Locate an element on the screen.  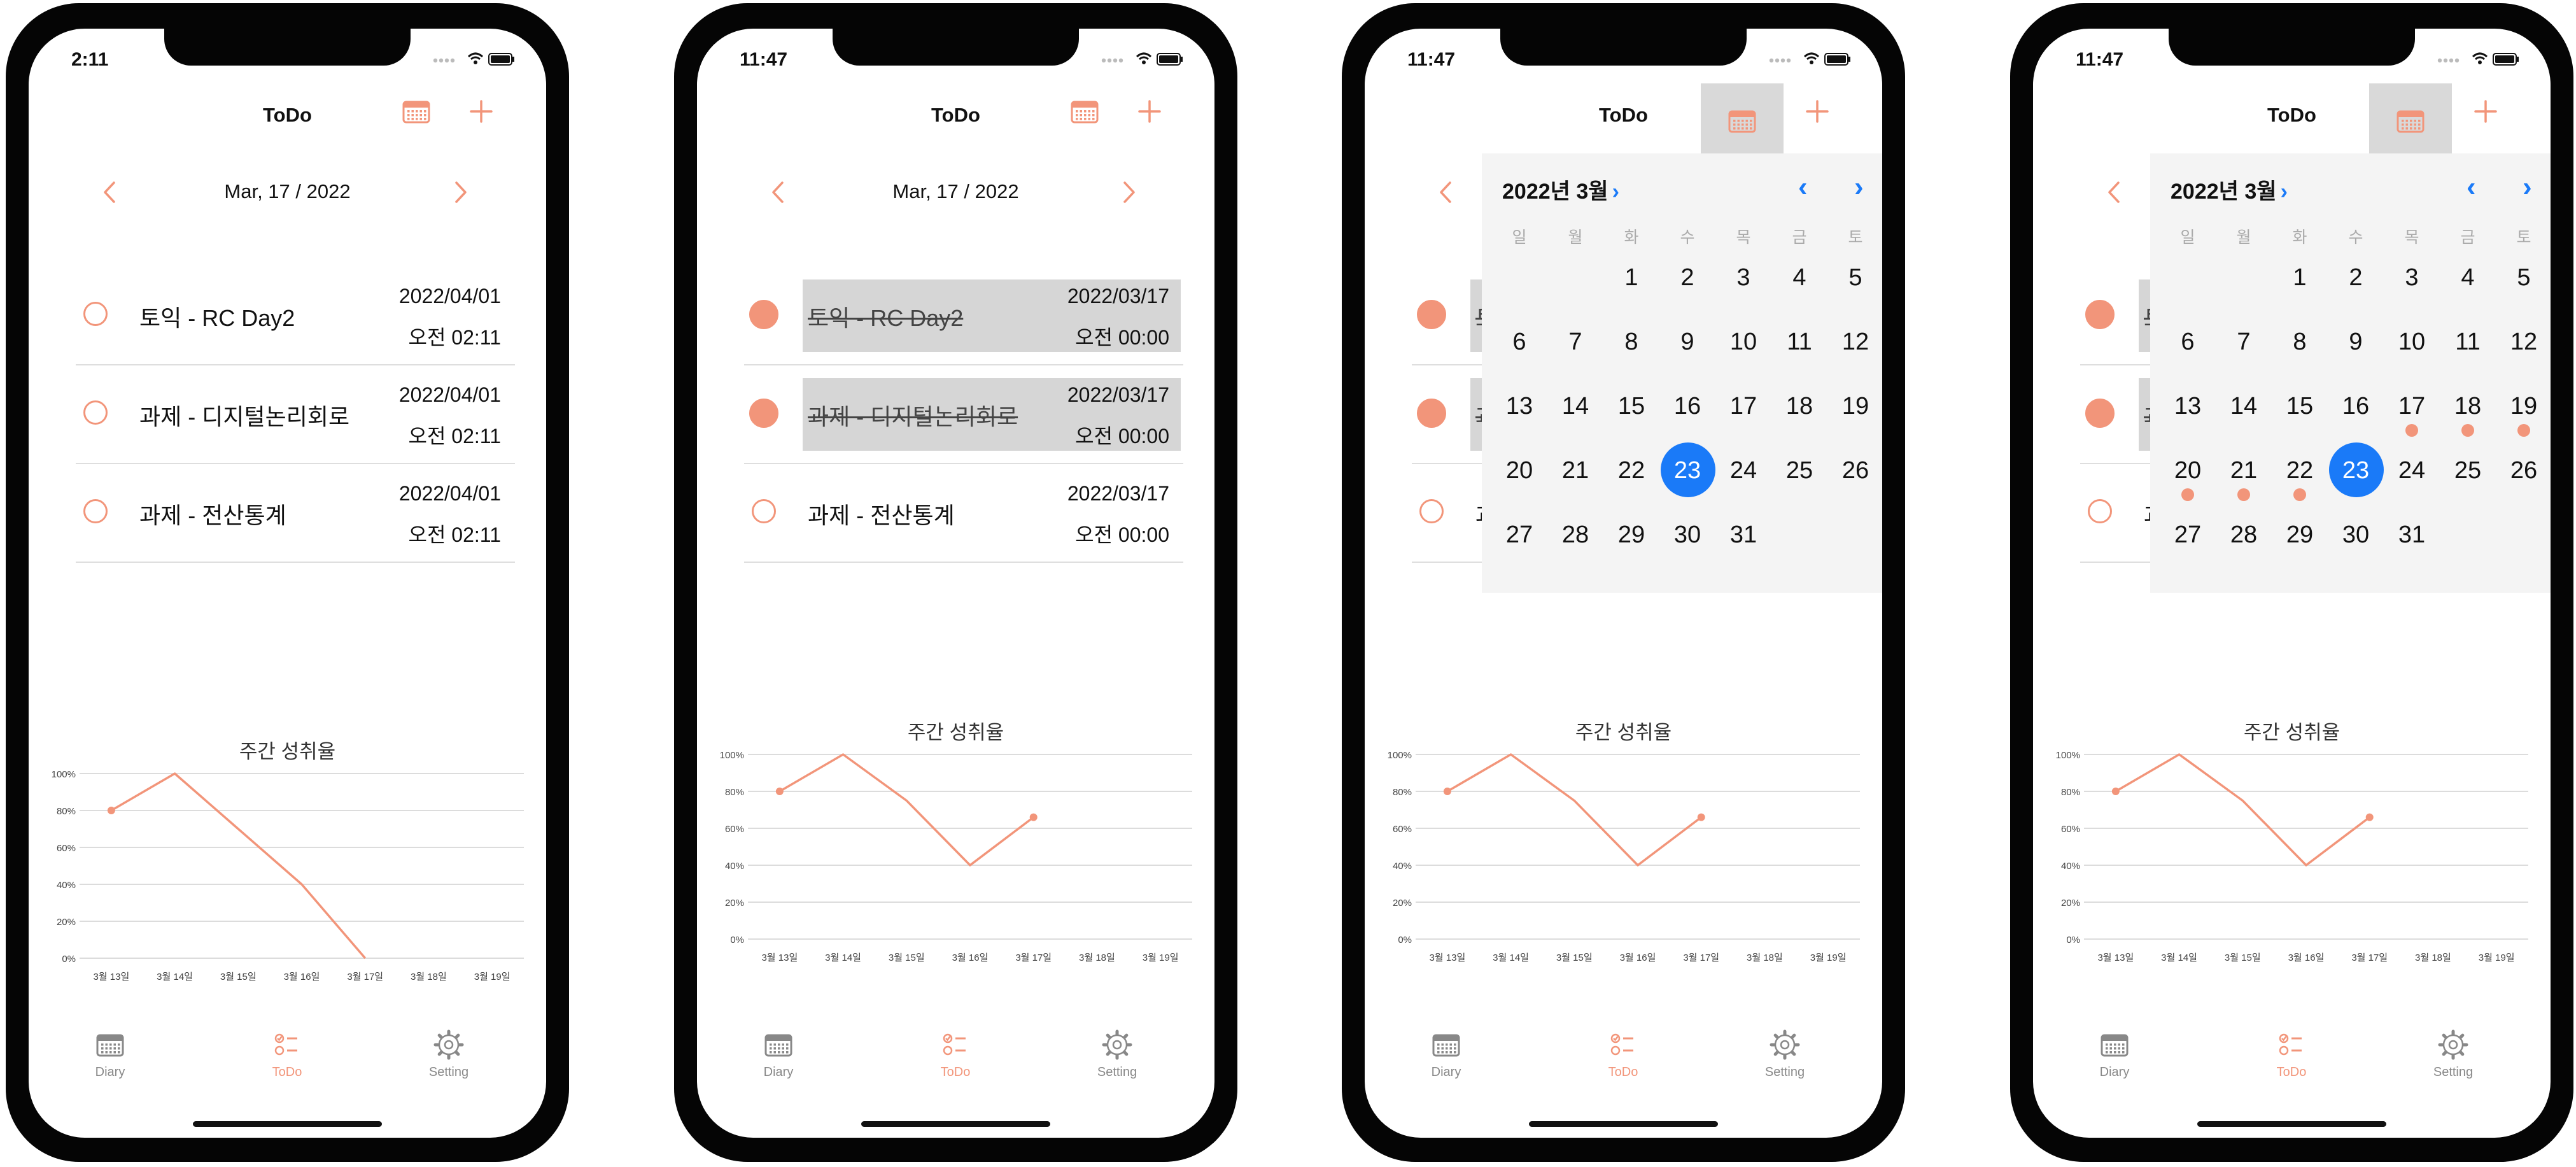
calendar-day: 27 is located at coordinates (2188, 534).